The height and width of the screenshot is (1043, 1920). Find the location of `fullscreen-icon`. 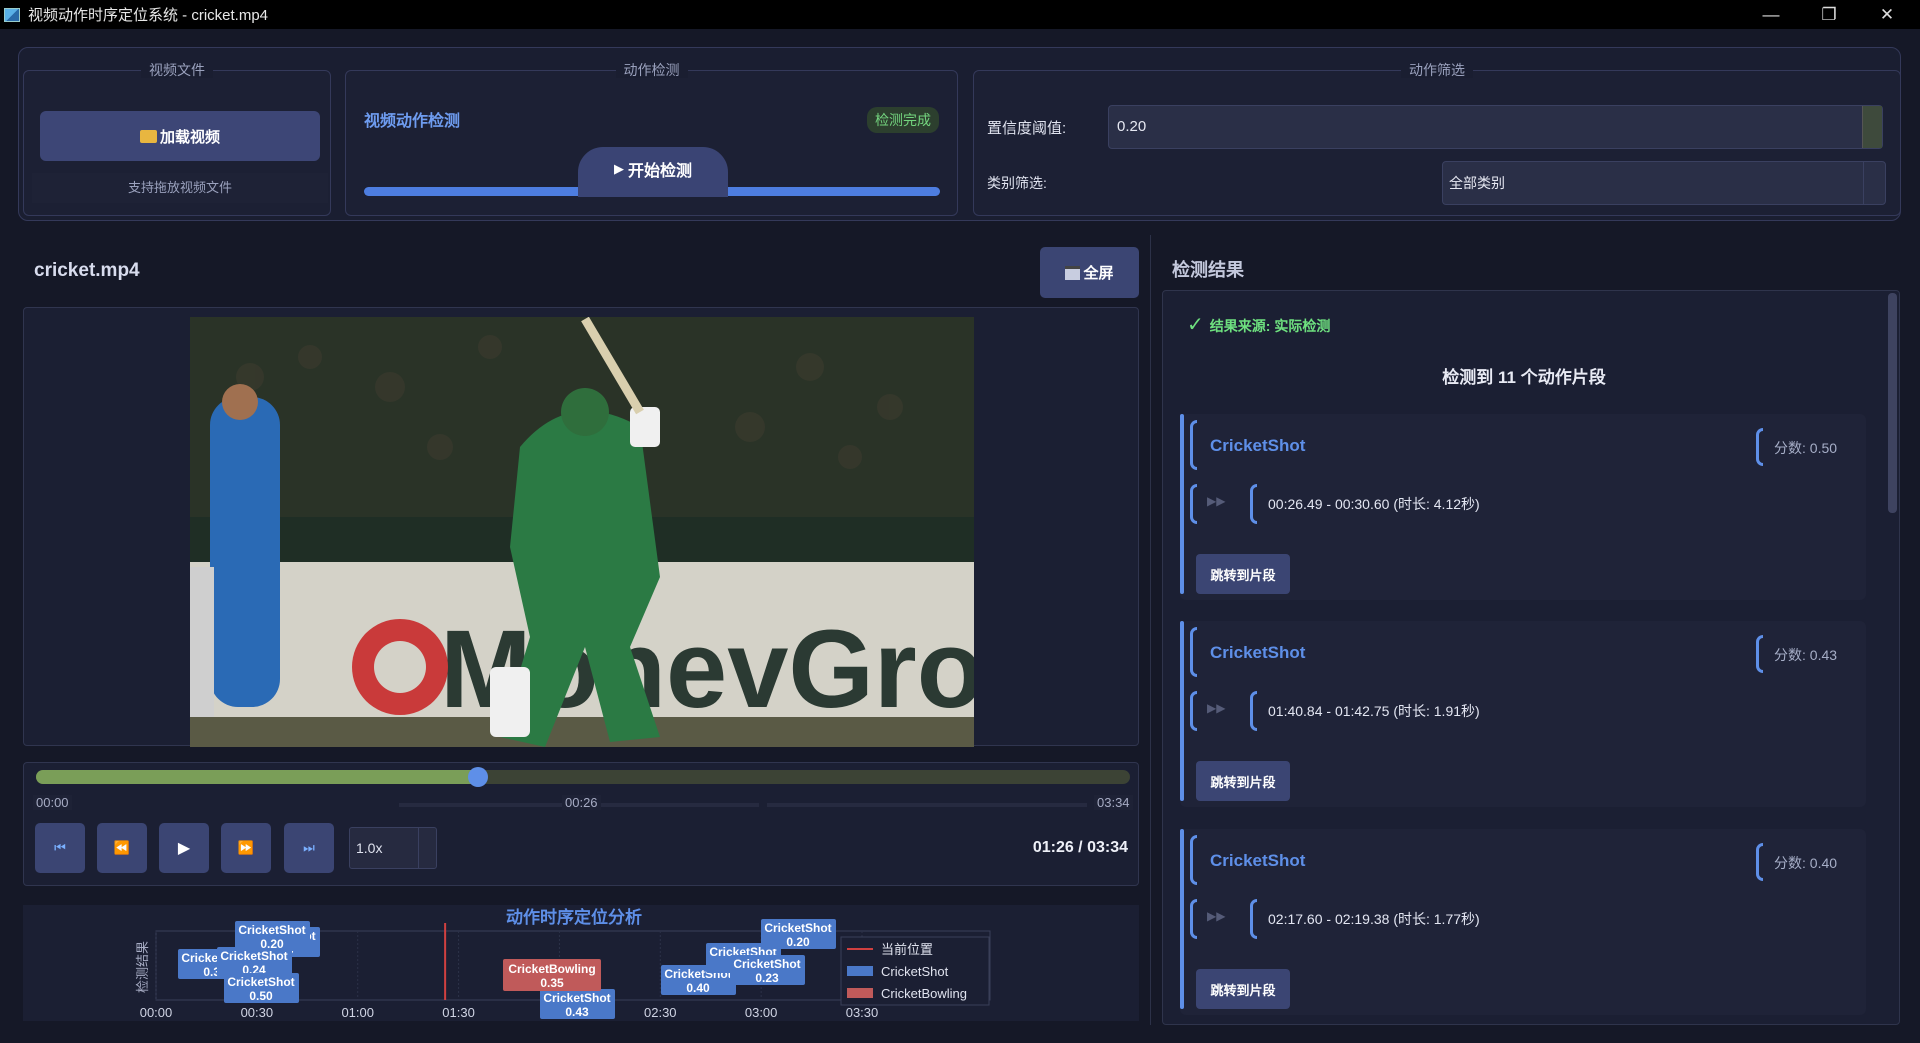

fullscreen-icon is located at coordinates (1073, 272).